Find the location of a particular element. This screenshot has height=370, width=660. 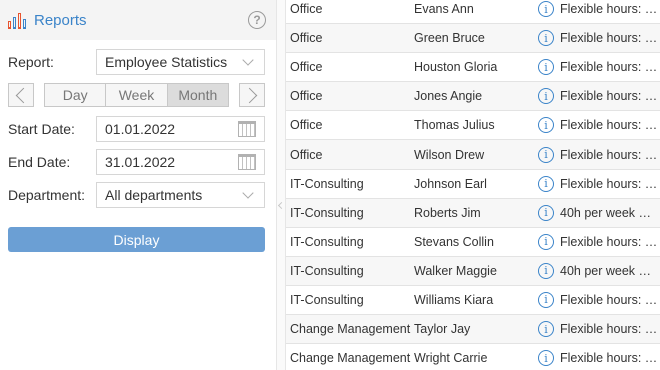

employee-name-cell: Stevans Collin is located at coordinates (454, 241).